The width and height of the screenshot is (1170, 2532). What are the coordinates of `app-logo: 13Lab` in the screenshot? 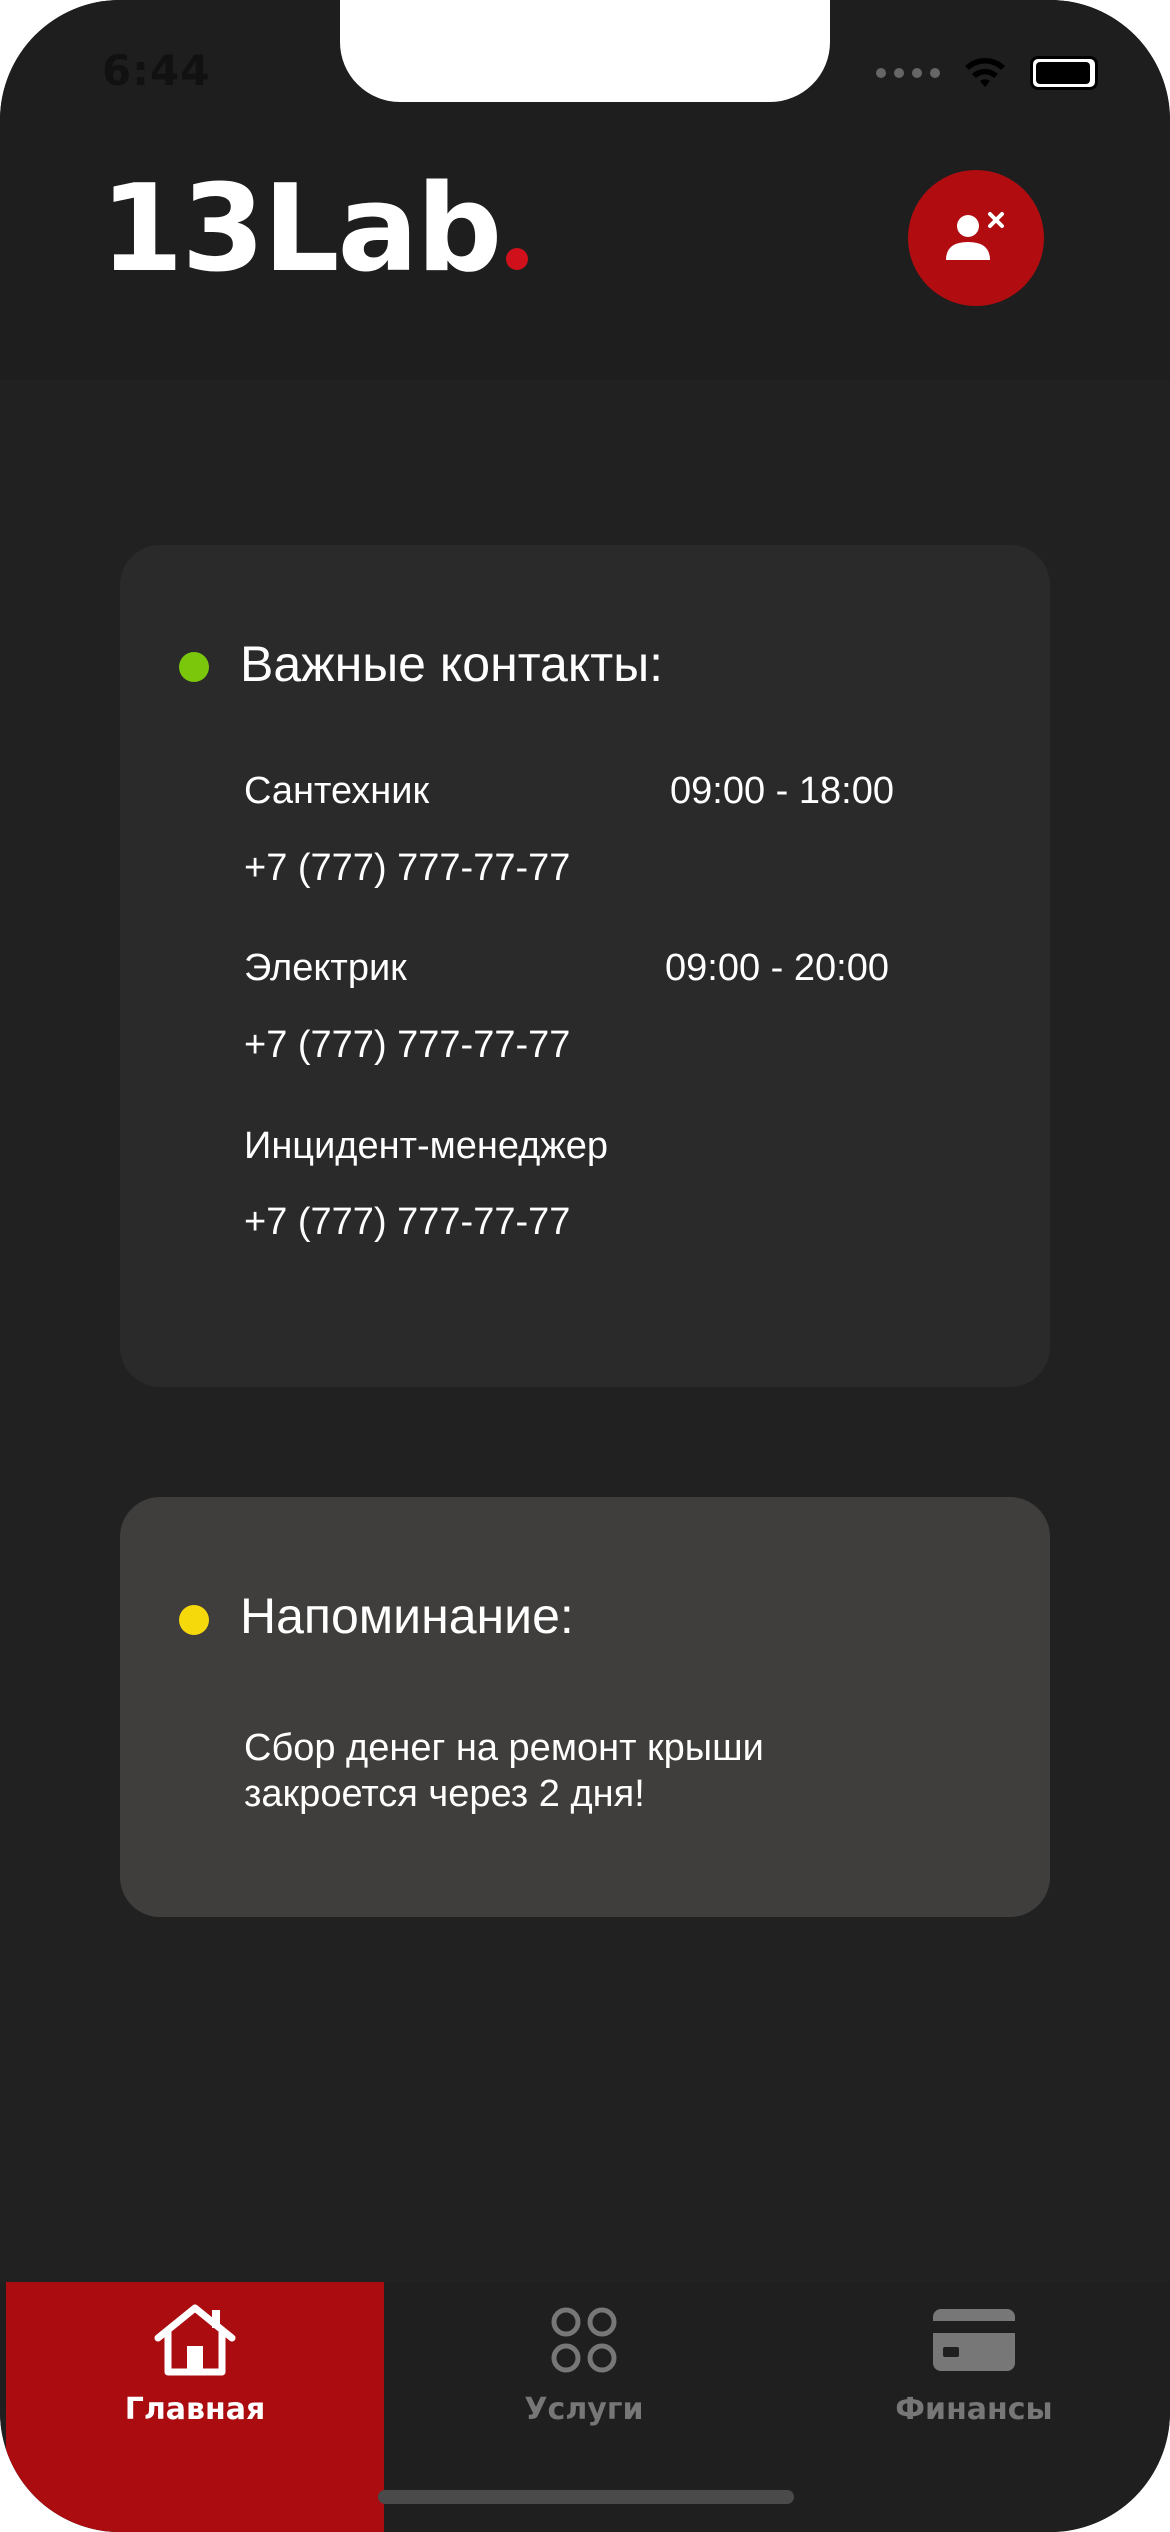 It's located at (314, 229).